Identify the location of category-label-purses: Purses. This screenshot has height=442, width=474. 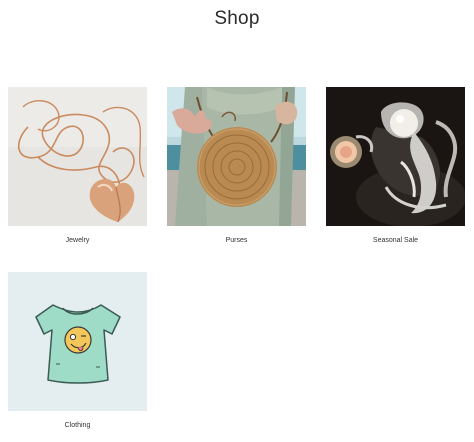
(236, 240).